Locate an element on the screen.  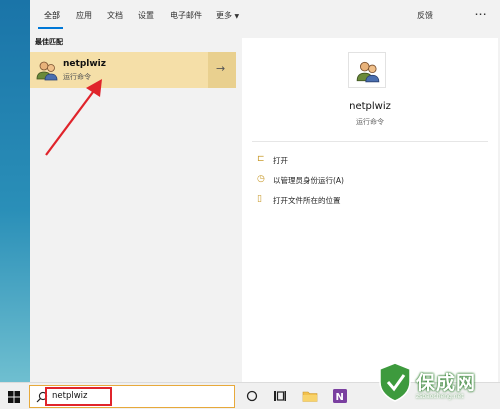
svg-text: N is located at coordinates (340, 397).